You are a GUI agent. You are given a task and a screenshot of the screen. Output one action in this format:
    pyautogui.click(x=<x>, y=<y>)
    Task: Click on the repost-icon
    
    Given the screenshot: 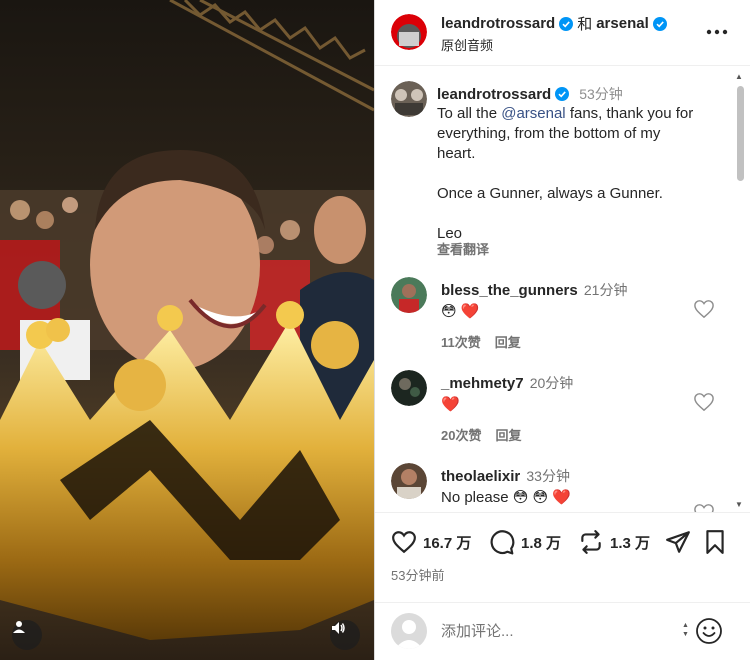 What is the action you would take?
    pyautogui.click(x=591, y=542)
    